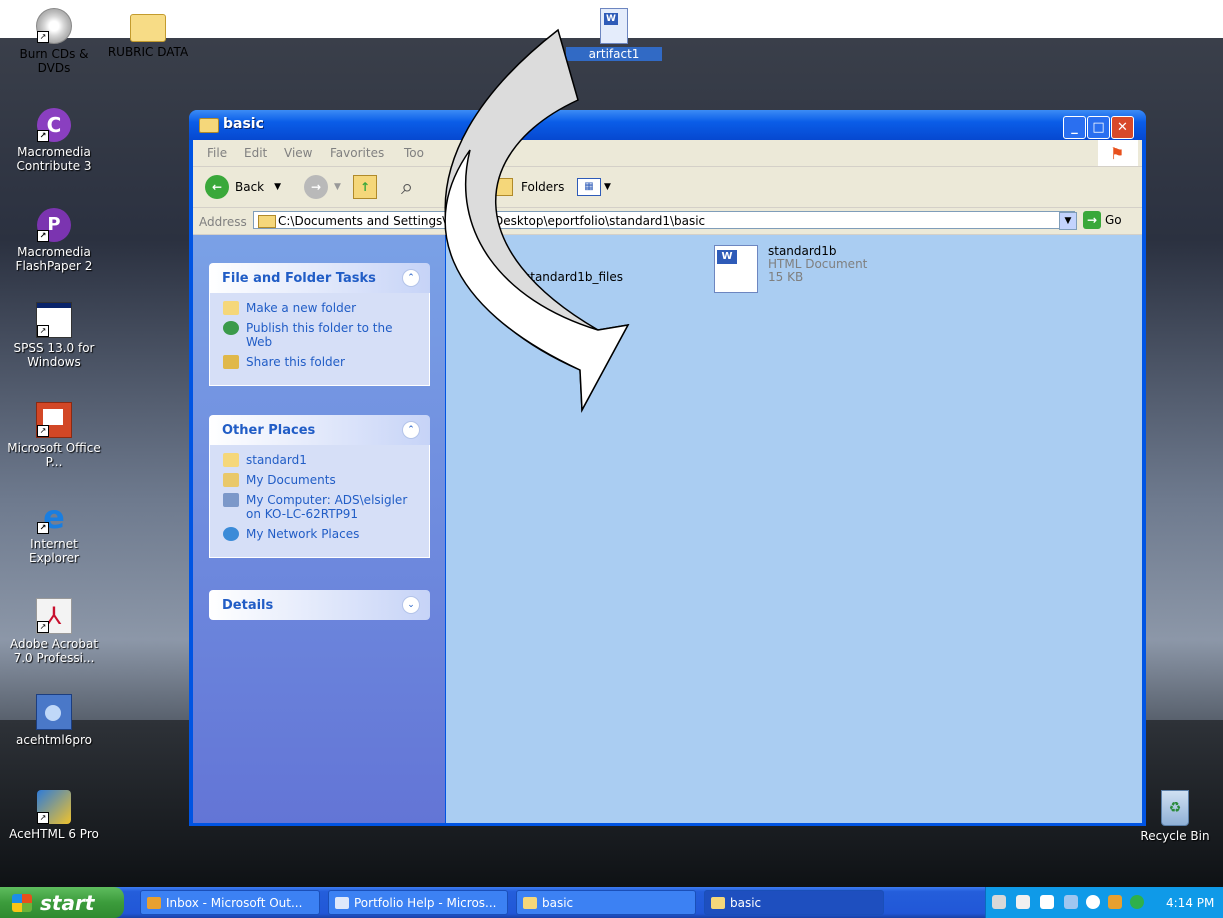 Image resolution: width=1223 pixels, height=918 pixels. Describe the element at coordinates (22, 902) in the screenshot. I see `windows-flag-icon` at that location.